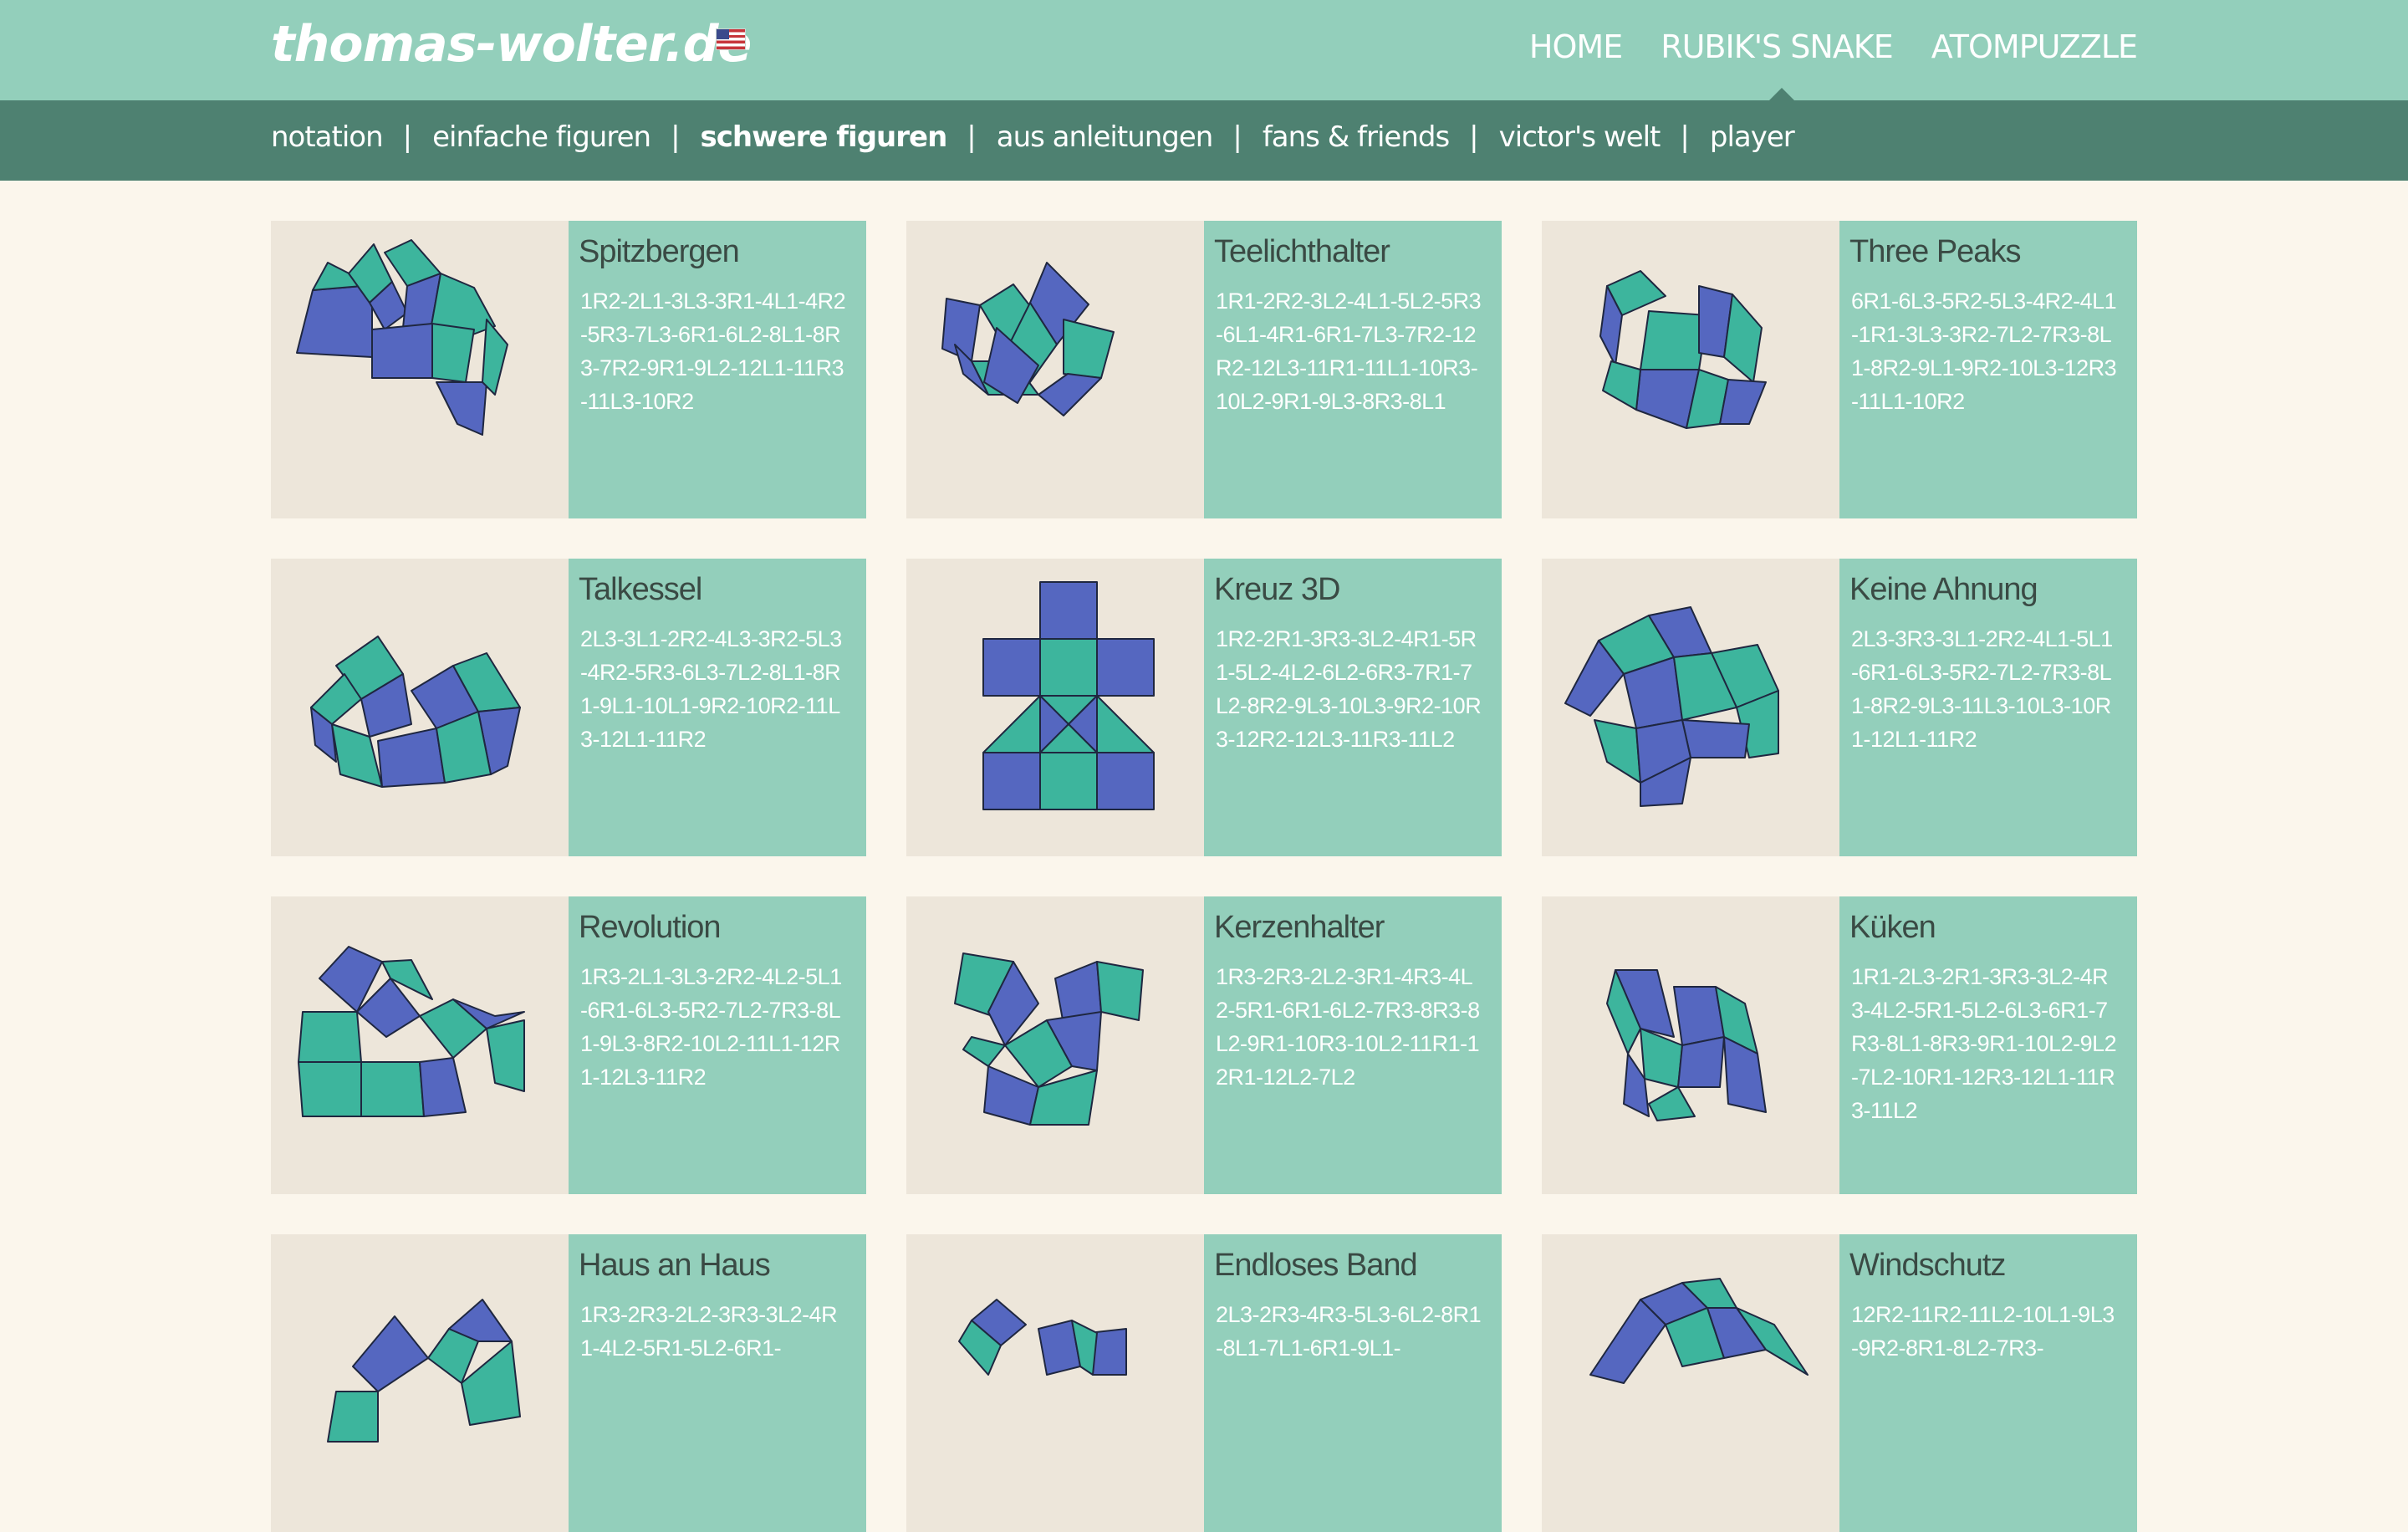  What do you see at coordinates (1928, 1266) in the screenshot?
I see `figure-name: Windschutz` at bounding box center [1928, 1266].